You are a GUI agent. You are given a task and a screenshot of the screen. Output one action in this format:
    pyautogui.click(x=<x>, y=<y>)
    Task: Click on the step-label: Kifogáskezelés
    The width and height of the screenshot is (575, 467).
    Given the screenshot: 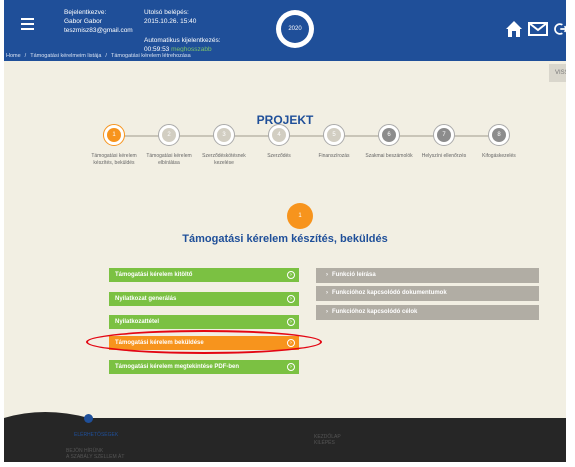 What is the action you would take?
    pyautogui.click(x=499, y=156)
    